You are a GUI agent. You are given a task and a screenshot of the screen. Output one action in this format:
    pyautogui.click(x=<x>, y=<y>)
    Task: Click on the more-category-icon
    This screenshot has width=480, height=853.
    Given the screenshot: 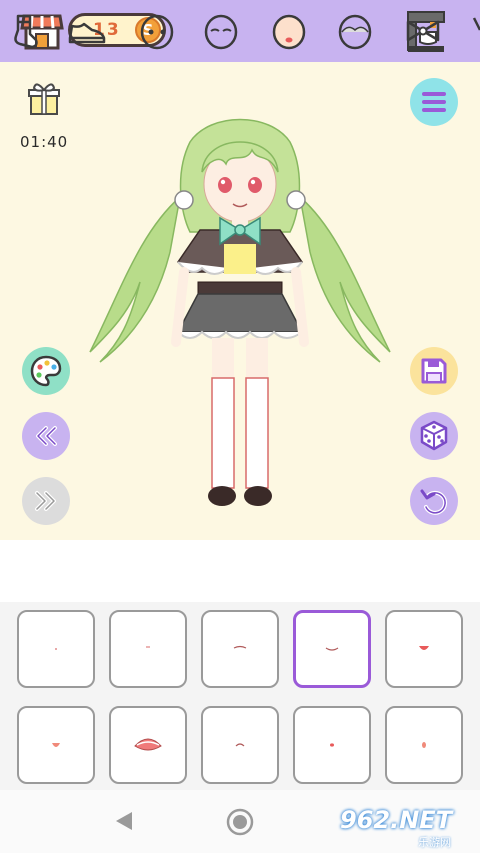 What is the action you would take?
    pyautogui.click(x=473, y=31)
    